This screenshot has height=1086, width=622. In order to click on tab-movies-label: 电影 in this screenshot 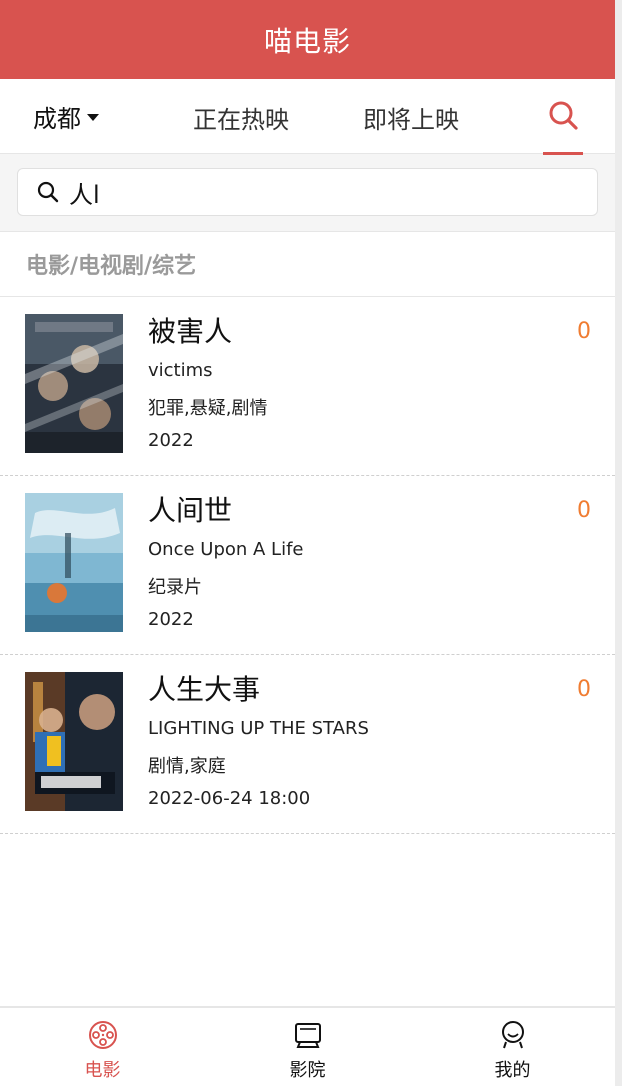, I will do `click(102, 1070)`.